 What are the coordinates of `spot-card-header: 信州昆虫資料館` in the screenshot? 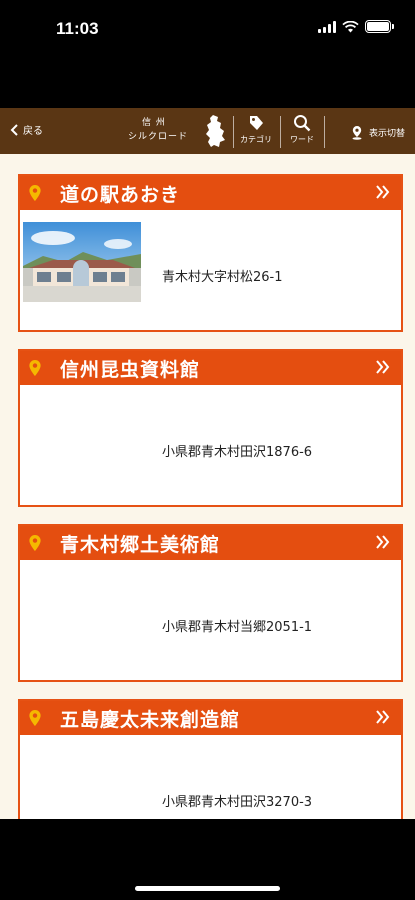 It's located at (210, 368).